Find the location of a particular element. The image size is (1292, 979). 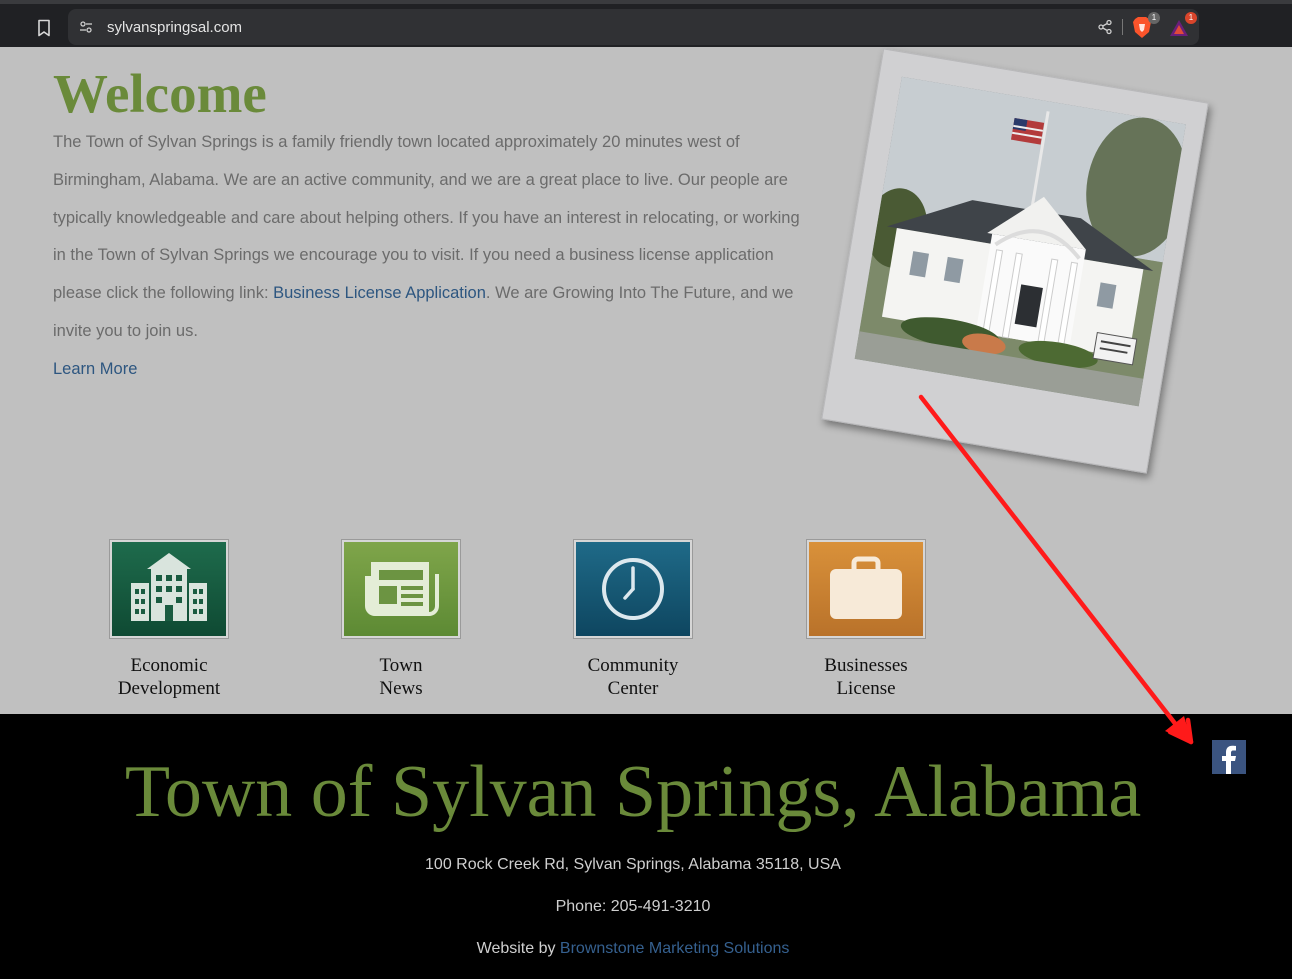

businesses-license-tile is located at coordinates (866, 589).